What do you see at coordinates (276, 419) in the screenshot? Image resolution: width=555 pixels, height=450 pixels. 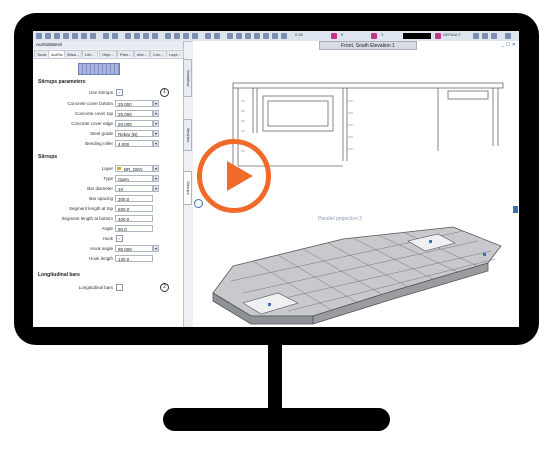 I see `monitor-base` at bounding box center [276, 419].